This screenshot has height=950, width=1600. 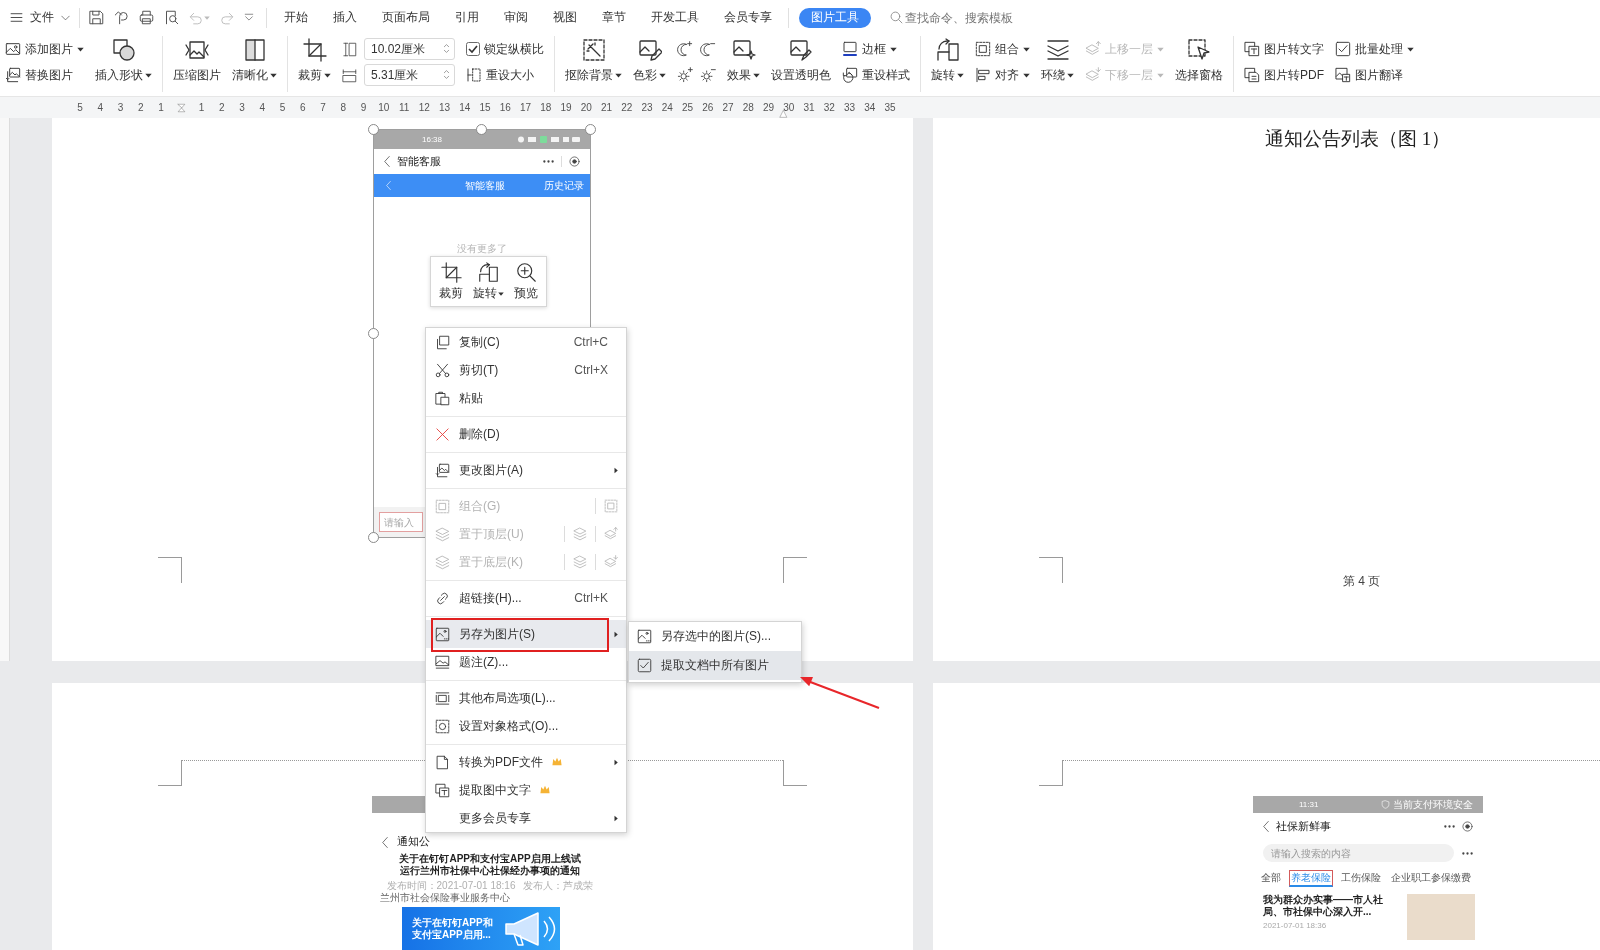 What do you see at coordinates (644, 636) in the screenshot?
I see `picture-icon` at bounding box center [644, 636].